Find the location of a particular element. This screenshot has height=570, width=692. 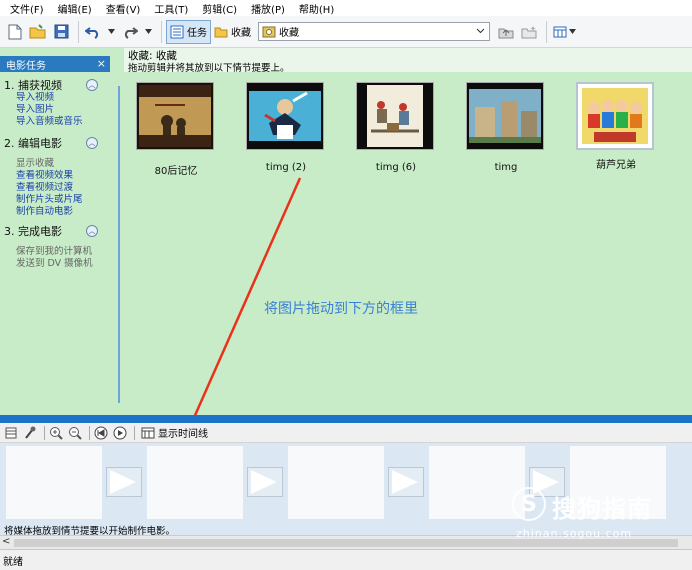

rewind-button is located at coordinates (101, 433).